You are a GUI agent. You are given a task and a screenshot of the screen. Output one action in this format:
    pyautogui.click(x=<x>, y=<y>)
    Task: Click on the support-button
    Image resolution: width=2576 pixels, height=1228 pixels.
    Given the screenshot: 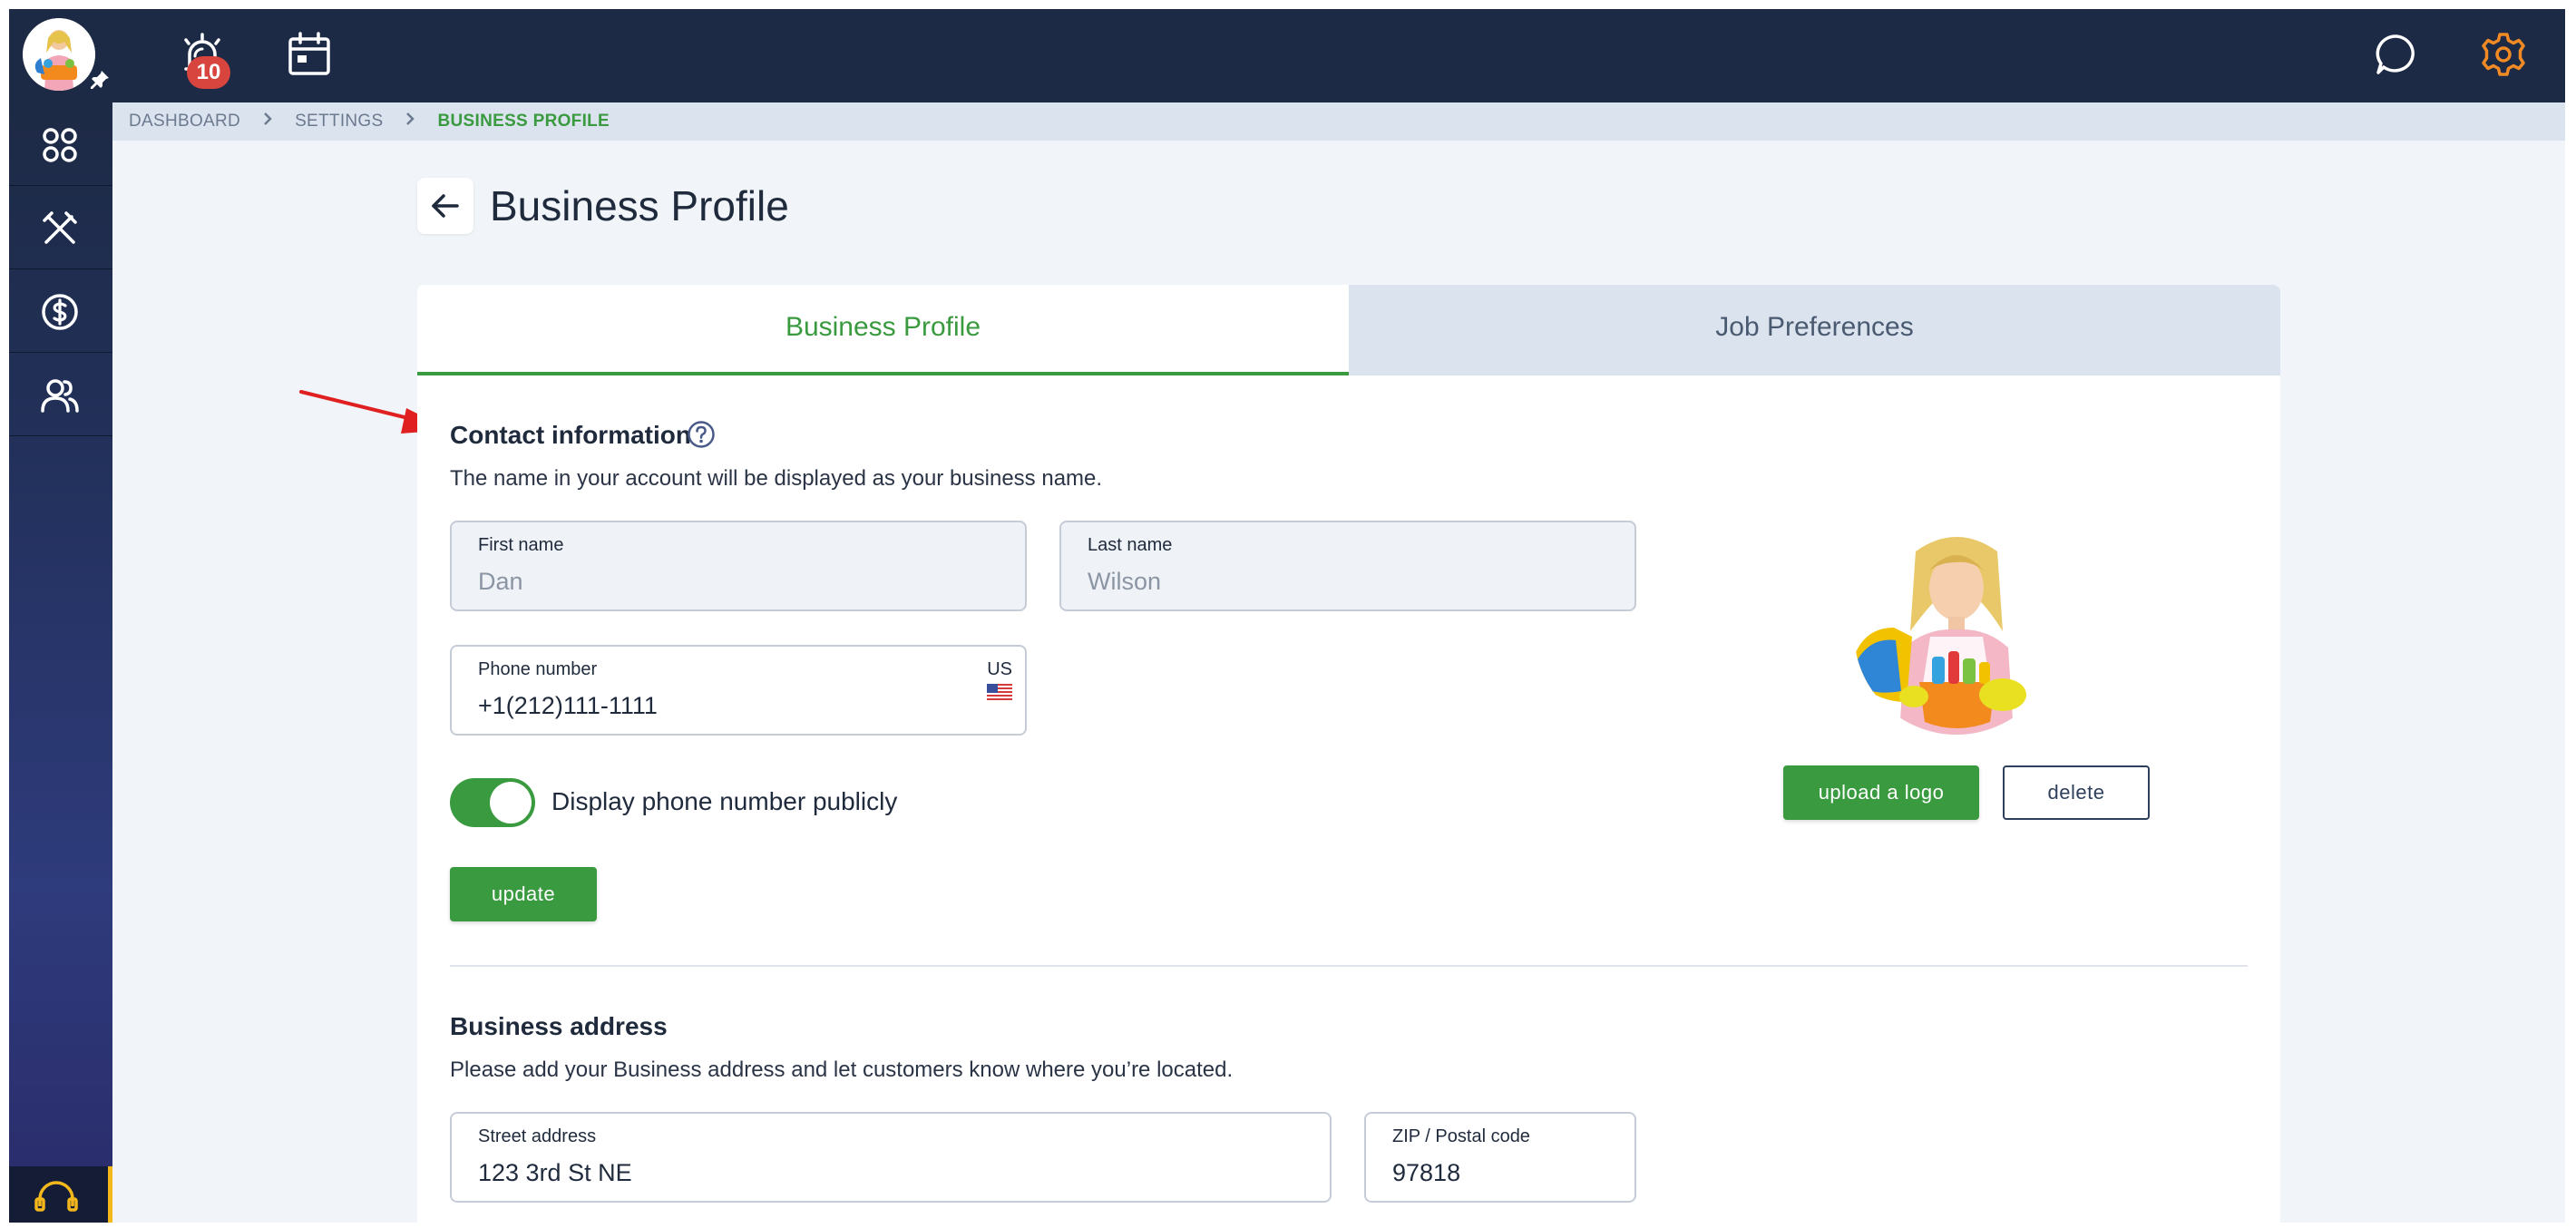 What is the action you would take?
    pyautogui.click(x=60, y=1194)
    